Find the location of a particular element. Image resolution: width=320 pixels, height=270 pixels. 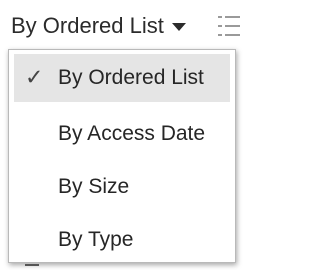

check-icon: ✓ is located at coordinates (34, 77).